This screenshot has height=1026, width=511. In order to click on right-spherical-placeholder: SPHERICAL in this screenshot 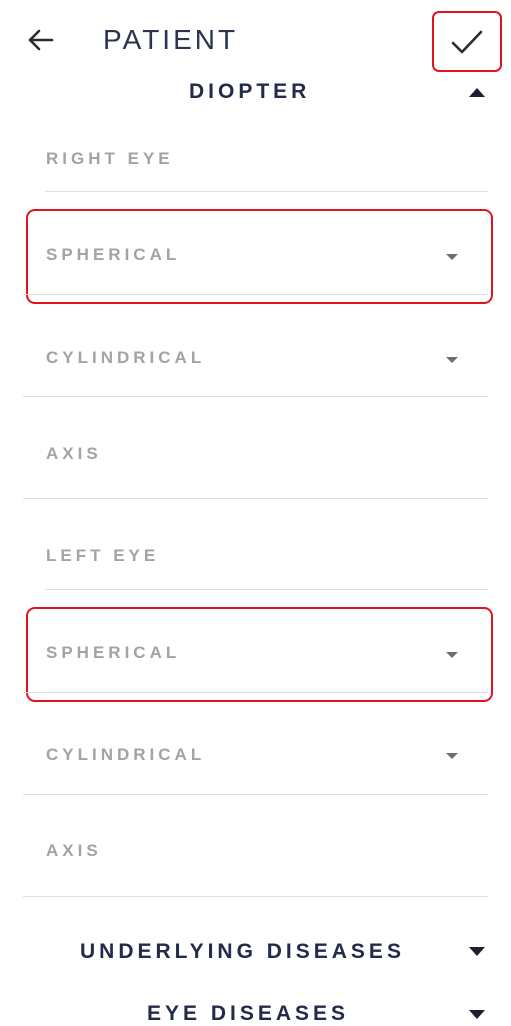, I will do `click(113, 254)`.